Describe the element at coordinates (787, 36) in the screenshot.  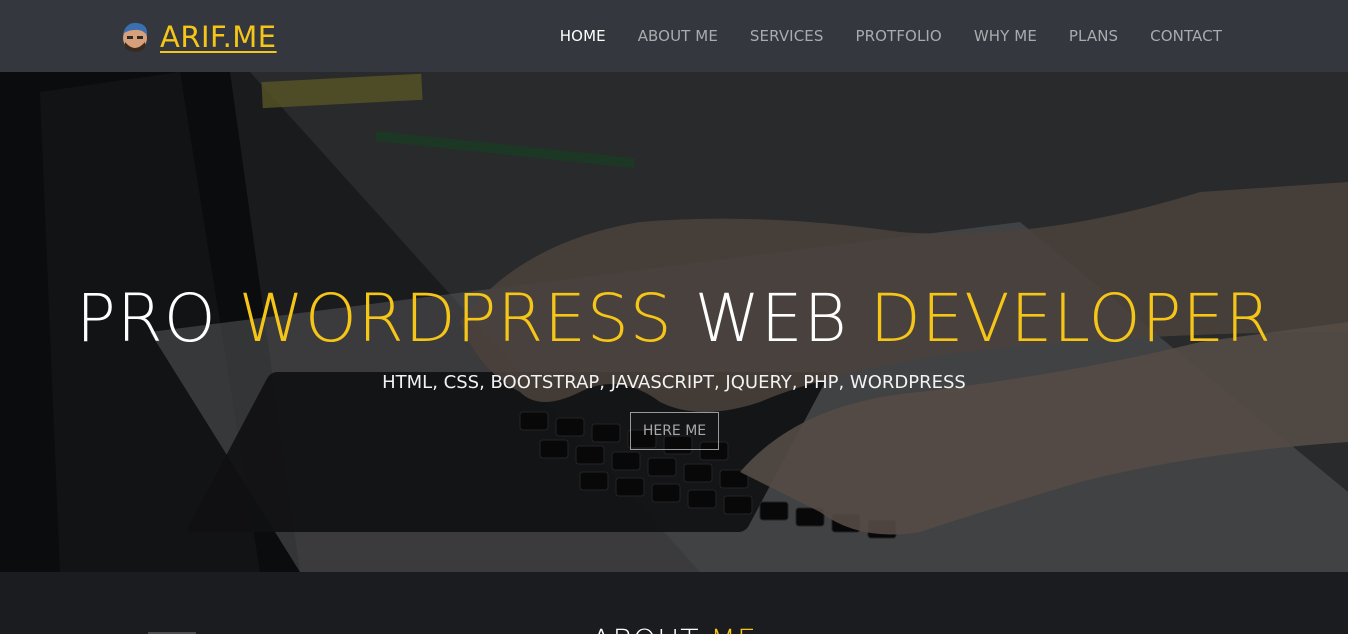
I see `nav-item-services: SERVICES` at that location.